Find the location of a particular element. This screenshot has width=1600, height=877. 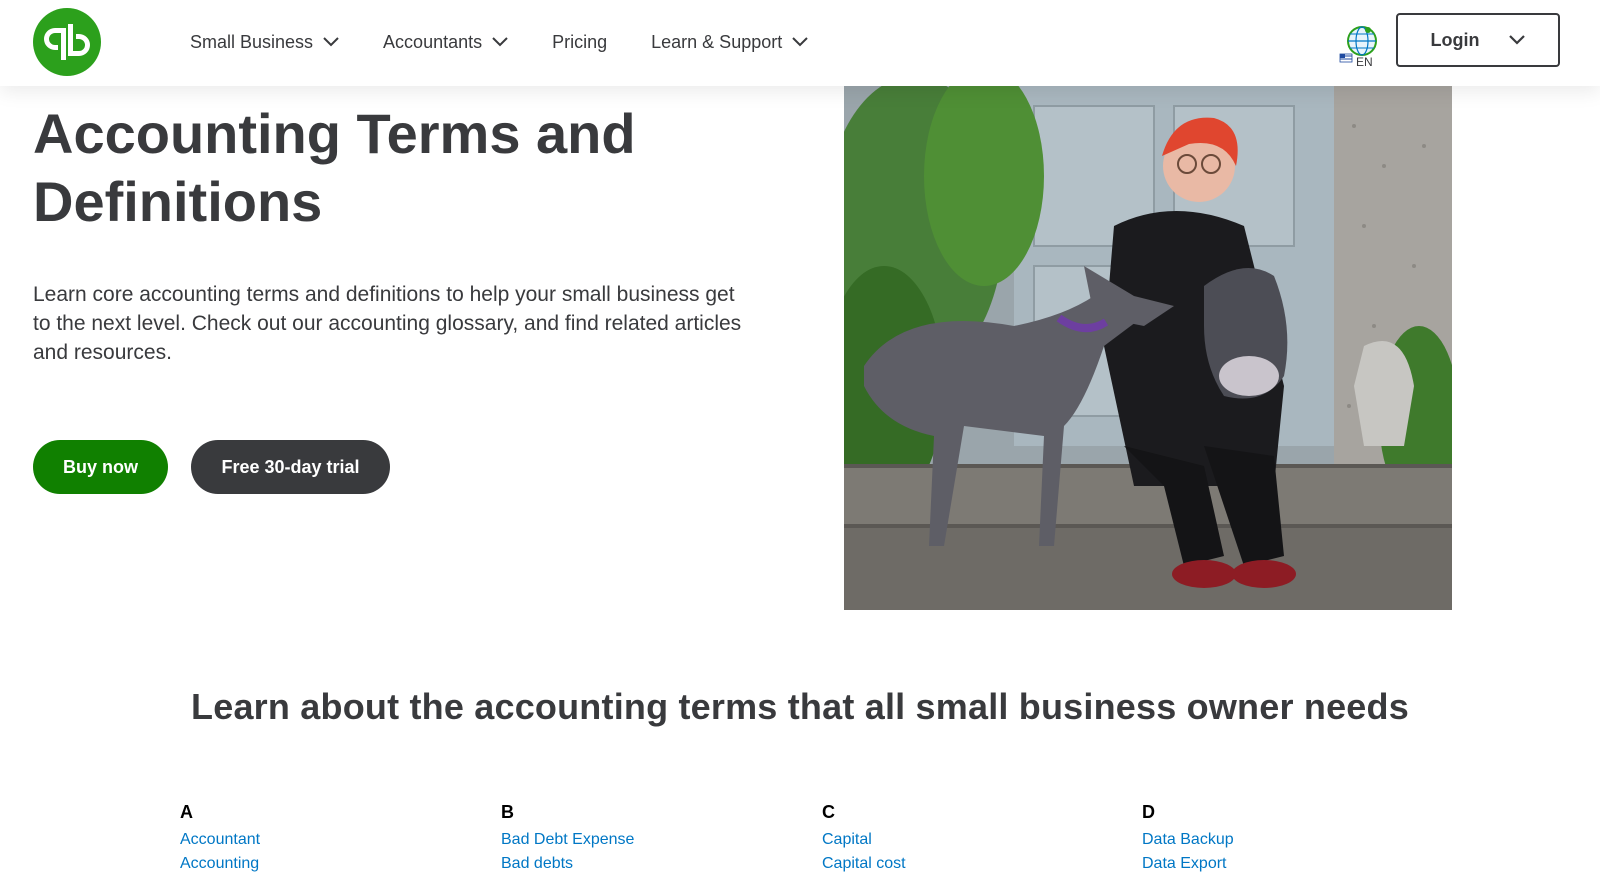

glossary-term-link: Data Backup is located at coordinates (1292, 840).